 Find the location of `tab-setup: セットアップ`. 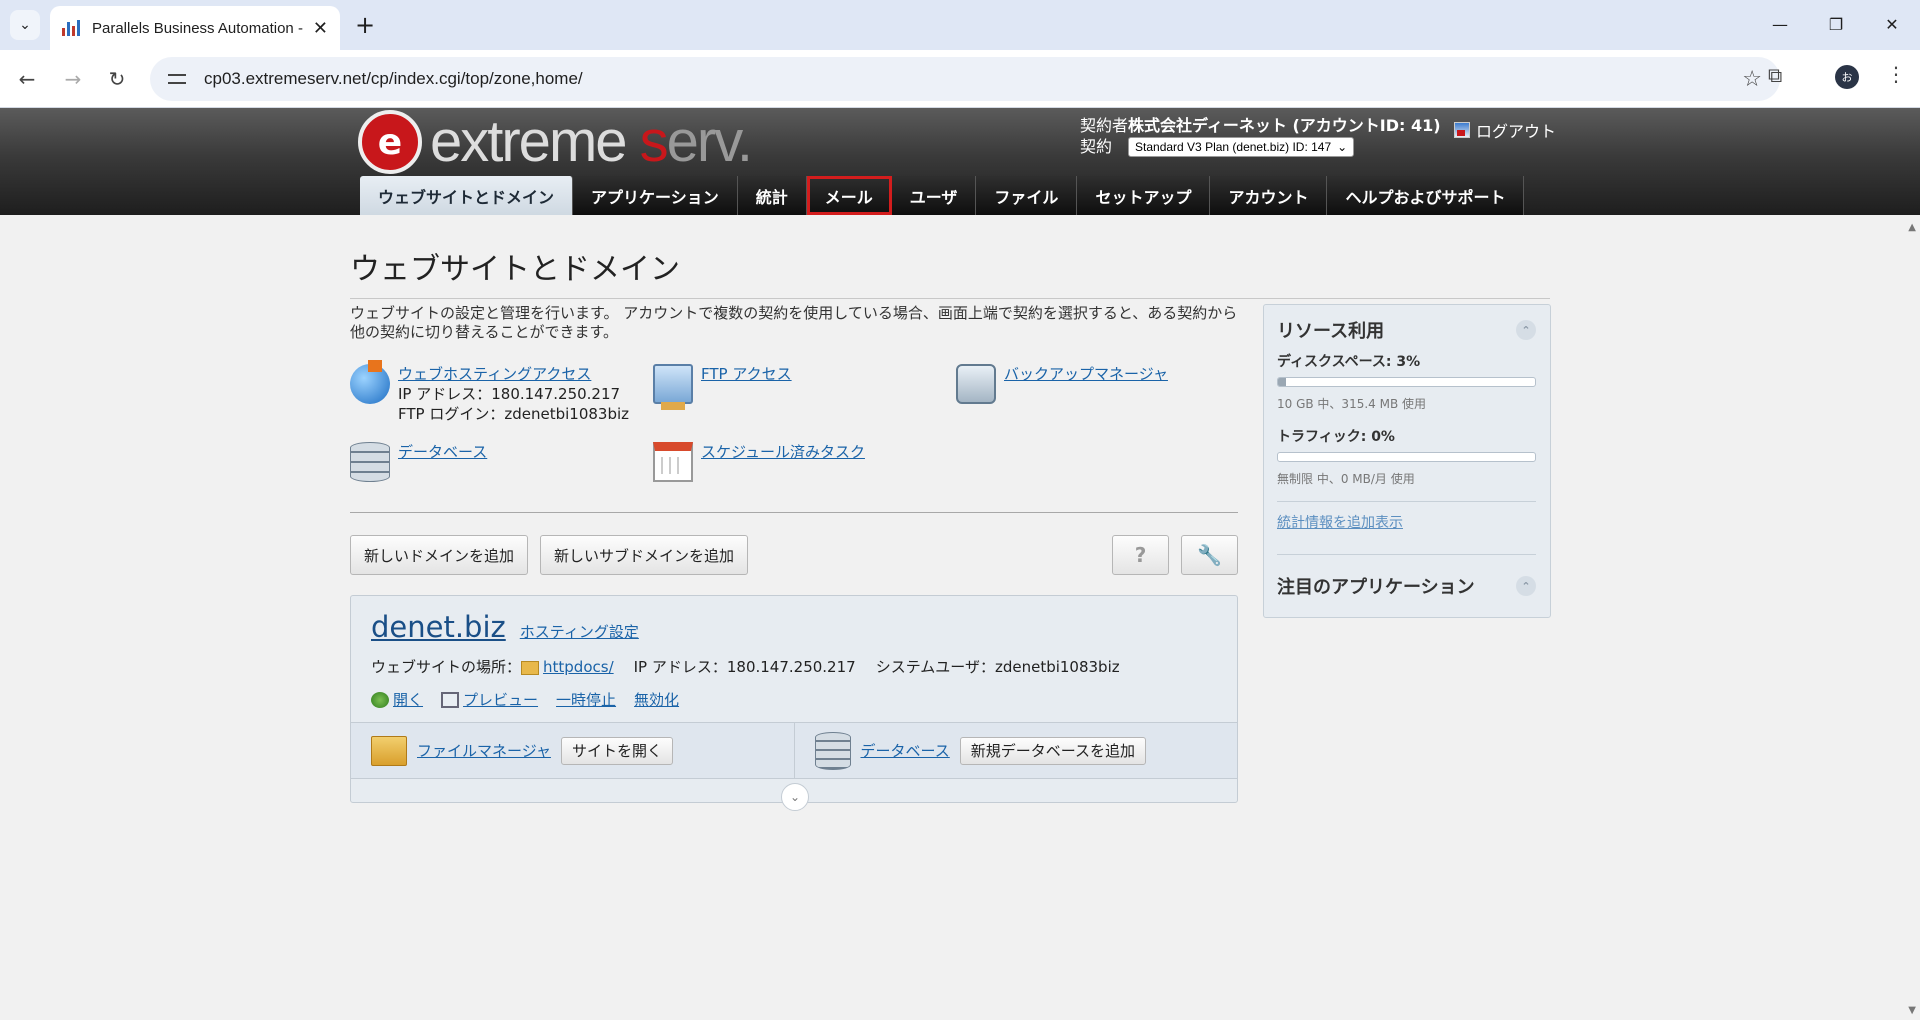

tab-setup: セットアップ is located at coordinates (1144, 195).